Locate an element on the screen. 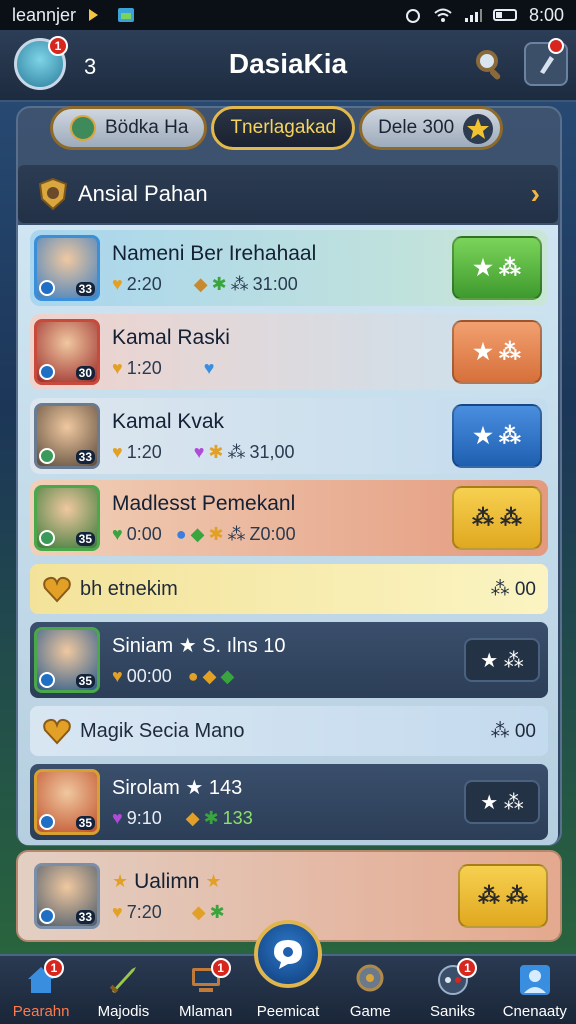 This screenshot has width=576, height=1024. tab-tnerlagakad: Tnerlagakad is located at coordinates (283, 128).